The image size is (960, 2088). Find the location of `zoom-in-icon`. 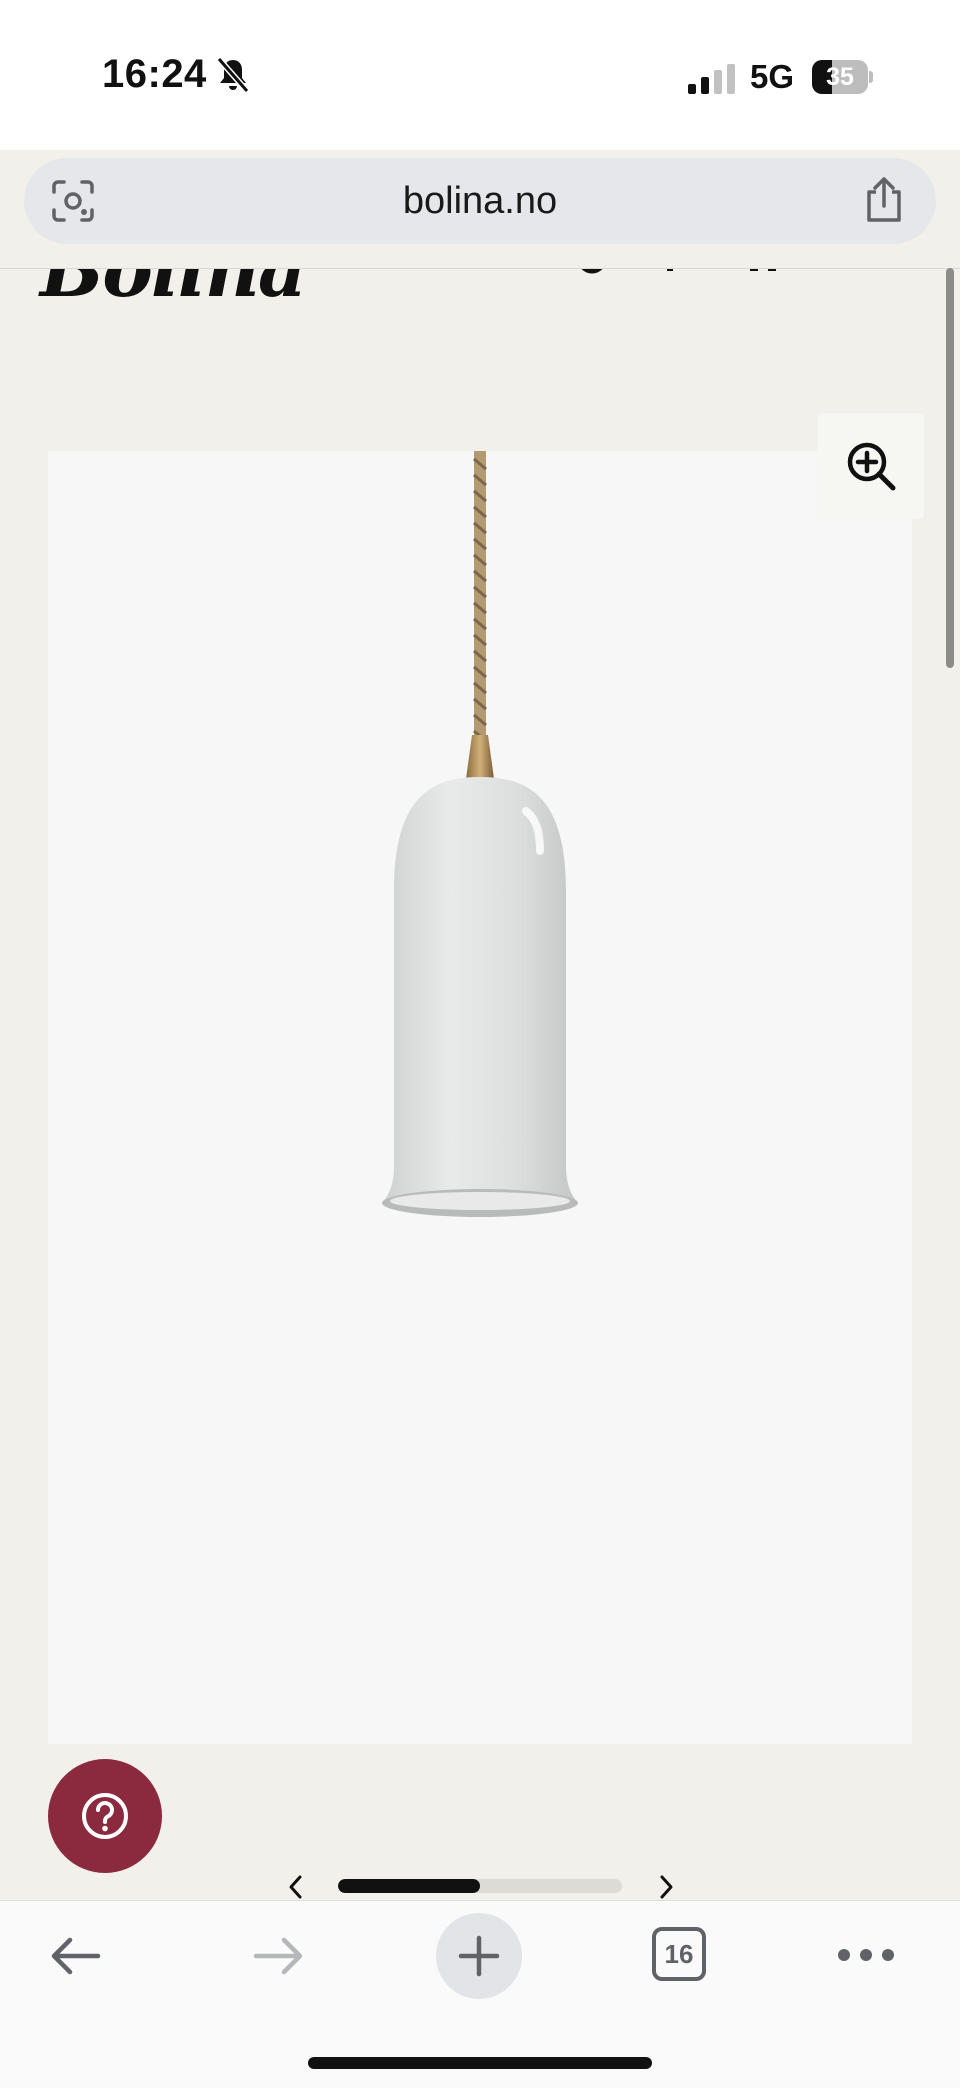

zoom-in-icon is located at coordinates (871, 466).